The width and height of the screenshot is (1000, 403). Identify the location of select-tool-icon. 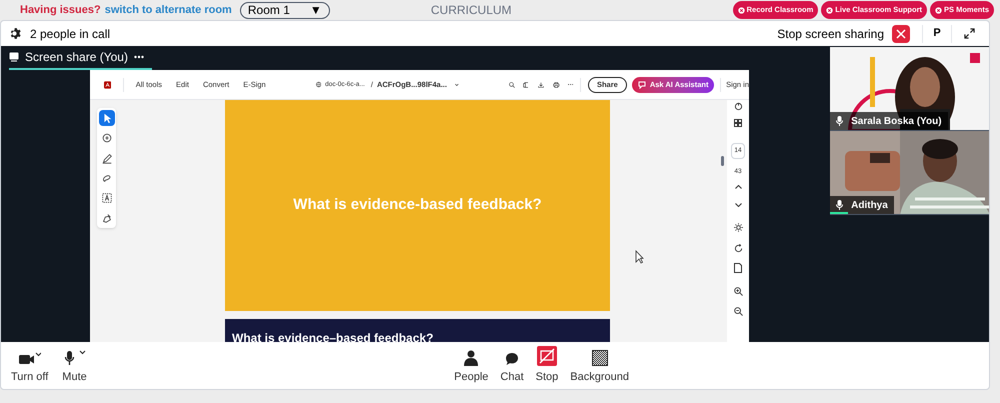
(106, 118).